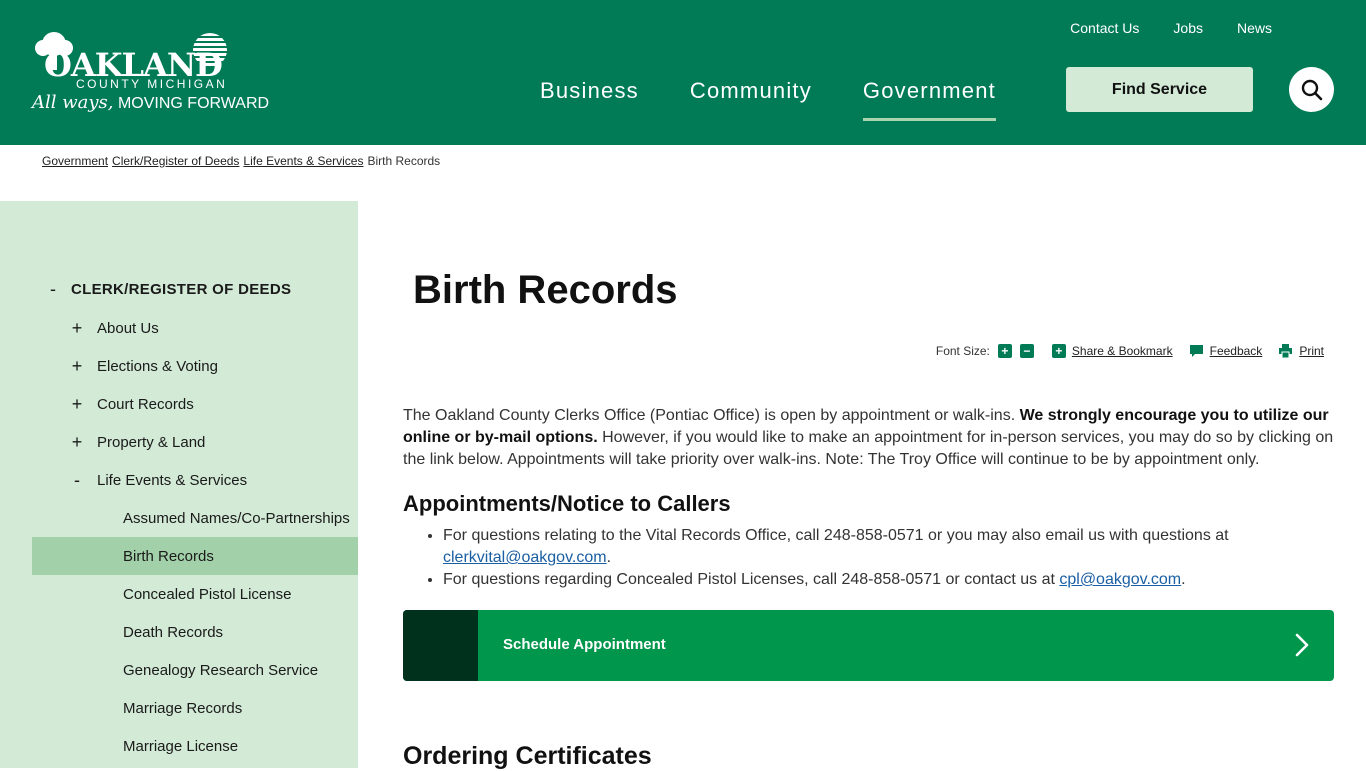 Image resolution: width=1366 pixels, height=771 pixels. What do you see at coordinates (145, 404) in the screenshot?
I see `sidebar-item-label: Court Records` at bounding box center [145, 404].